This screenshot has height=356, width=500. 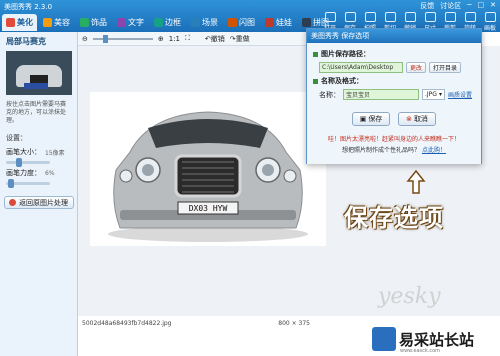 What do you see at coordinates (481, 6) in the screenshot?
I see `maximize-button: □` at bounding box center [481, 6].